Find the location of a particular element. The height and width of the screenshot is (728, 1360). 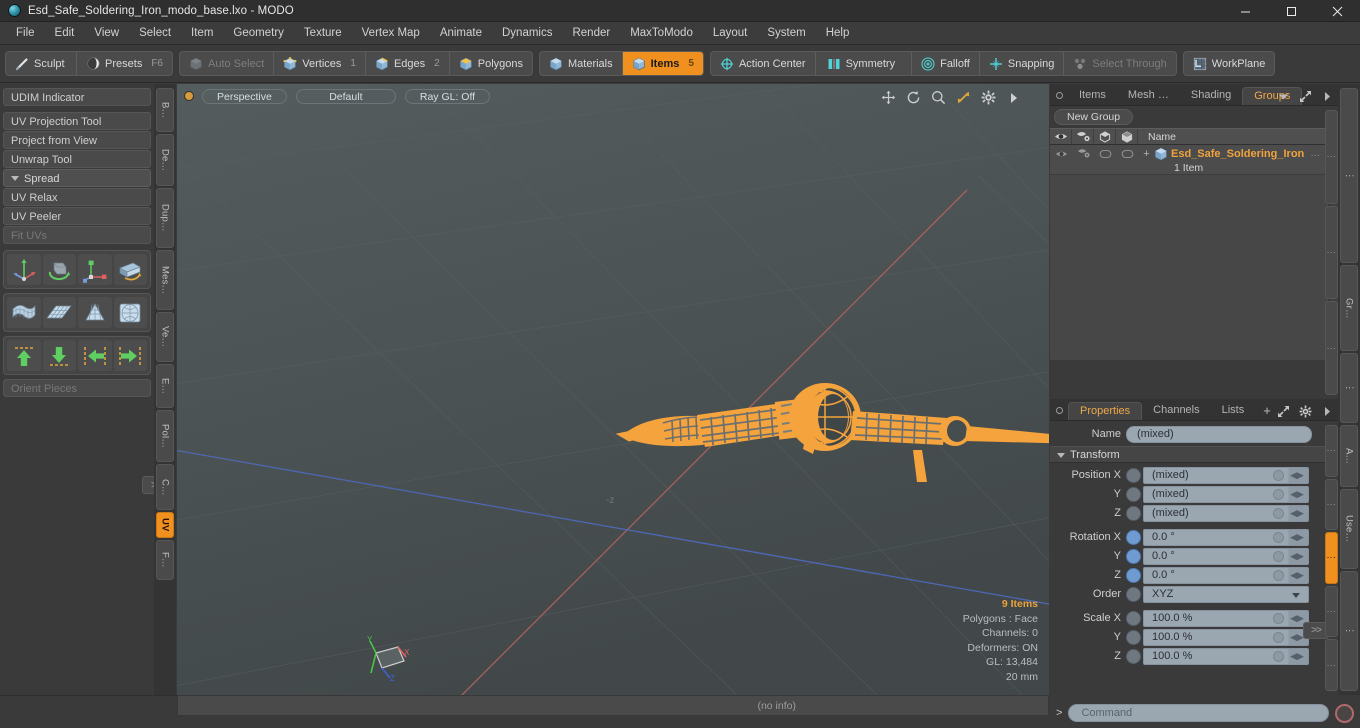

menu-texture: Texture is located at coordinates (323, 33).